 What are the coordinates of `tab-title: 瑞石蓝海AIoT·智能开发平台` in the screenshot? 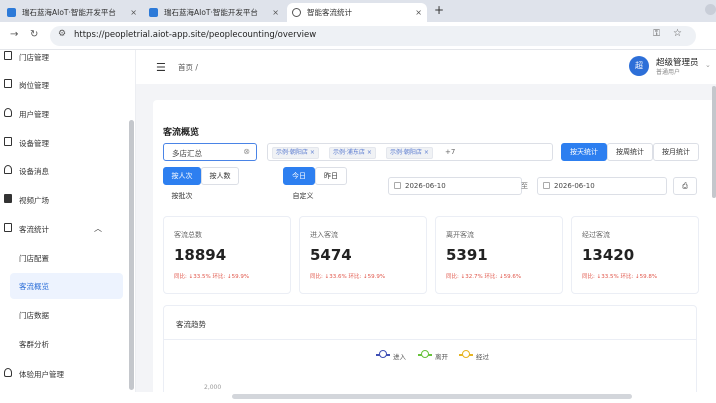 It's located at (69, 12).